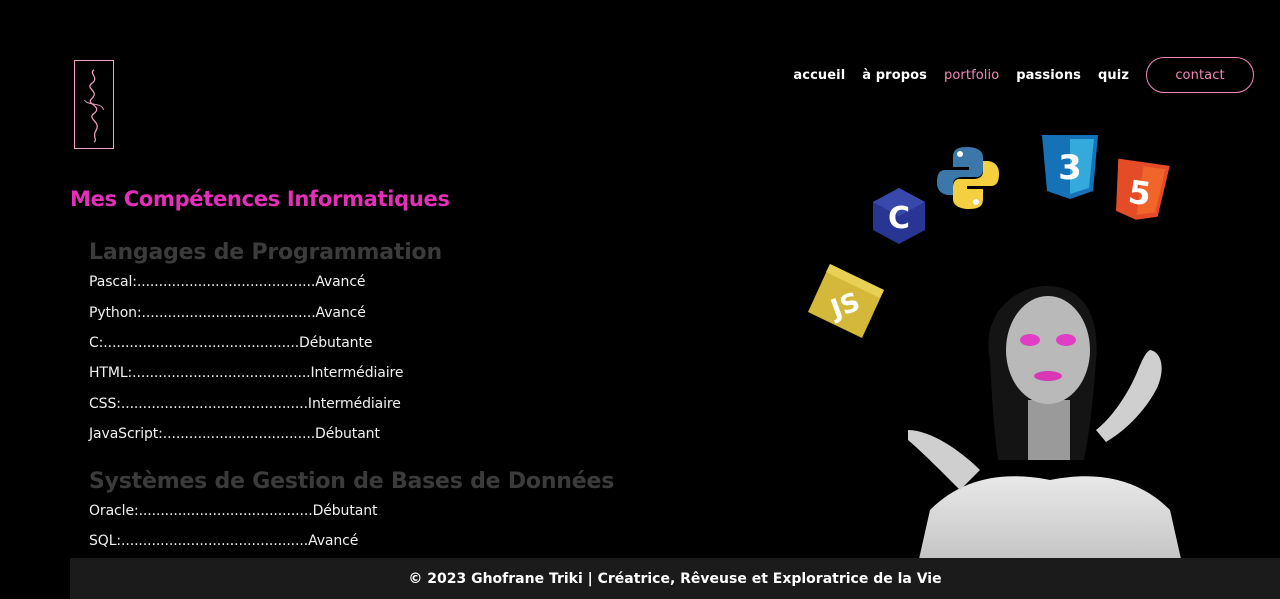 This screenshot has width=1280, height=599. Describe the element at coordinates (1143, 189) in the screenshot. I see `html5-logo-icon: 5` at that location.